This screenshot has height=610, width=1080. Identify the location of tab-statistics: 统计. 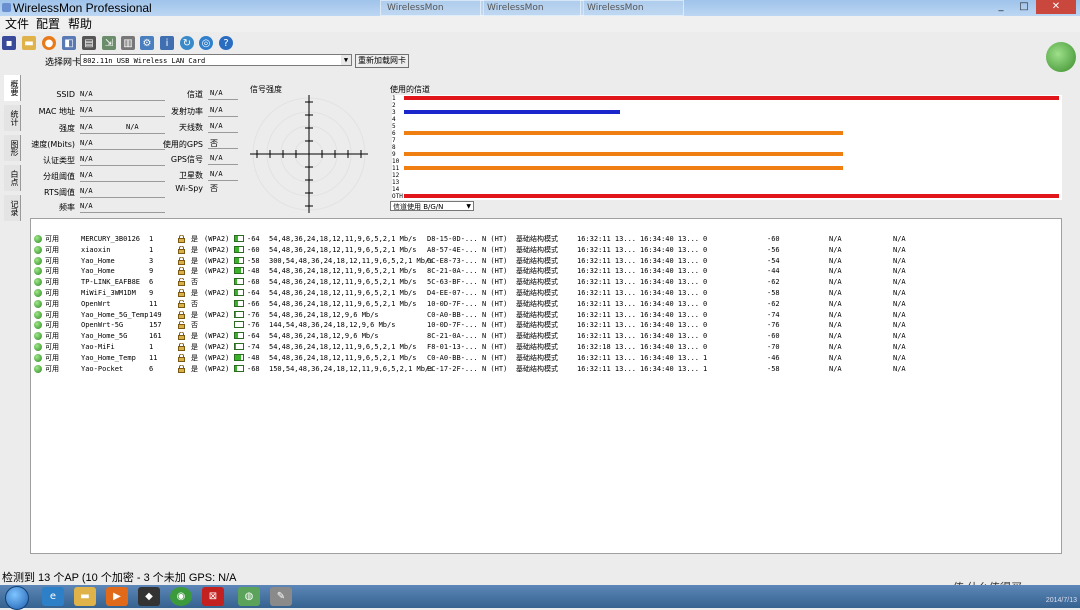
(12, 118).